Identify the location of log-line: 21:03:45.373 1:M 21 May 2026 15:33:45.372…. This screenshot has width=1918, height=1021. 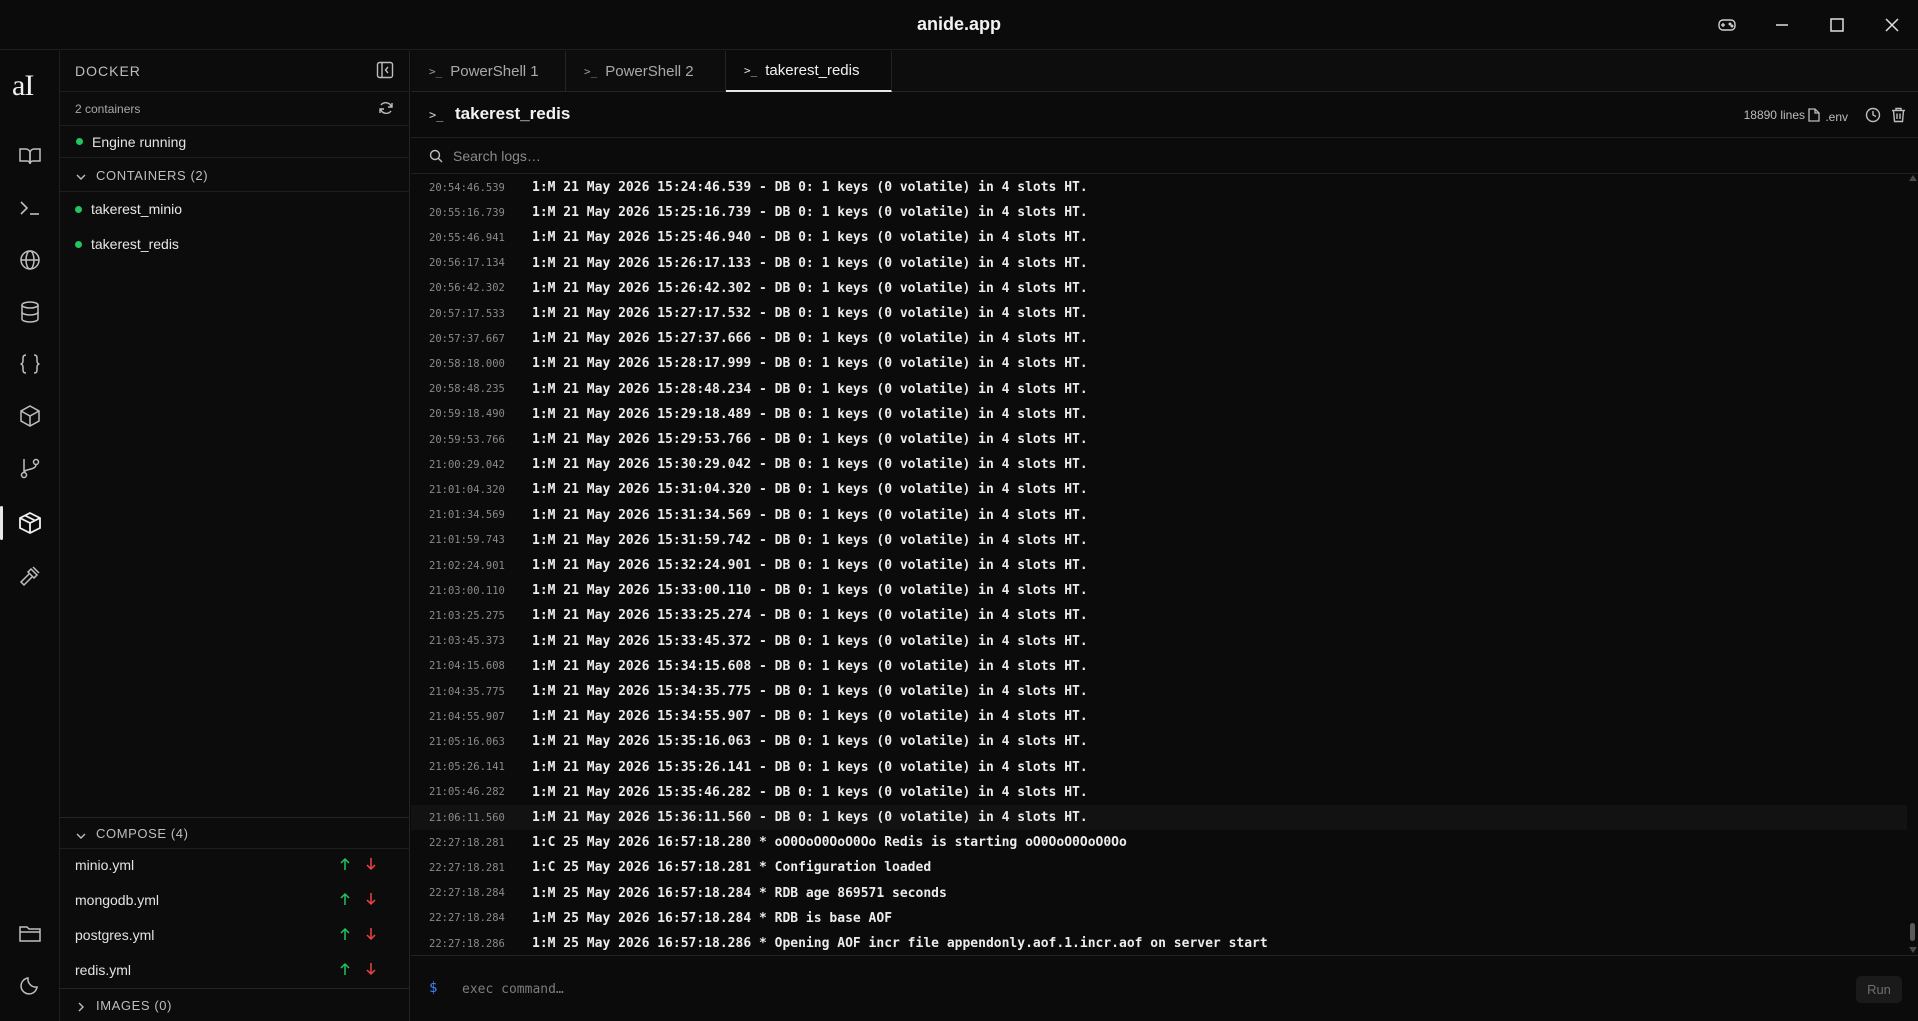
(1159, 641).